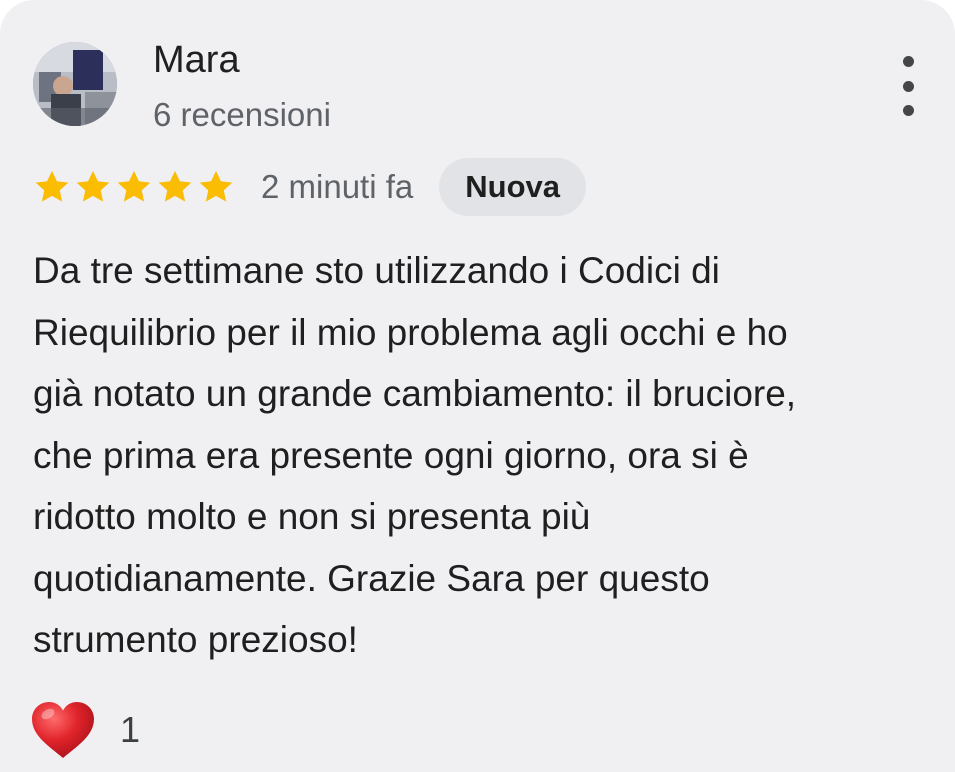 The image size is (955, 772). I want to click on review-text-line: strumento prezioso!, so click(195, 639).